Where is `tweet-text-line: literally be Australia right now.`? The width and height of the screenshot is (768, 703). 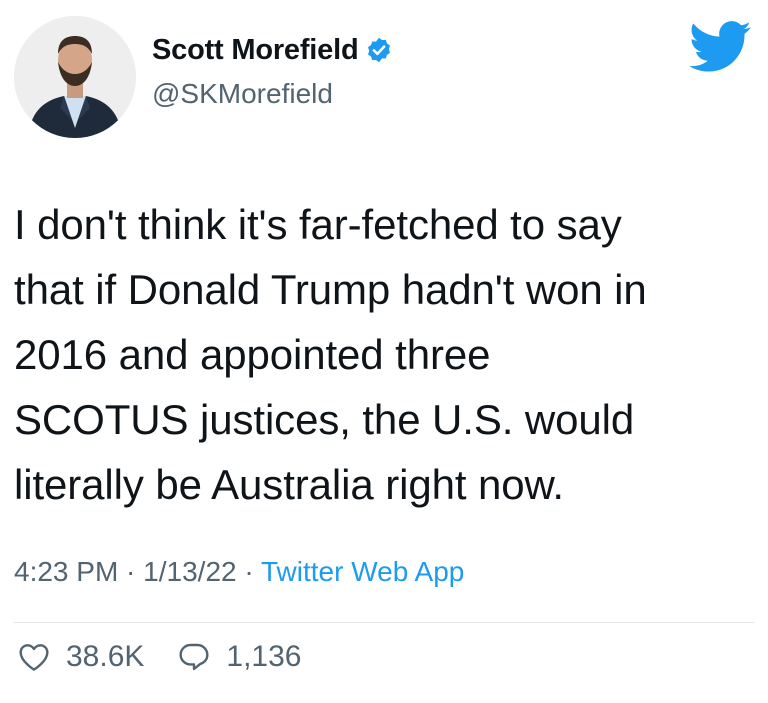 tweet-text-line: literally be Australia right now. is located at coordinates (289, 484).